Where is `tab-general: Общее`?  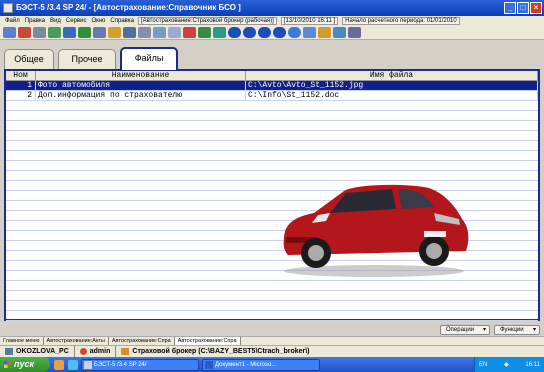
tab-general: Общее is located at coordinates (29, 59).